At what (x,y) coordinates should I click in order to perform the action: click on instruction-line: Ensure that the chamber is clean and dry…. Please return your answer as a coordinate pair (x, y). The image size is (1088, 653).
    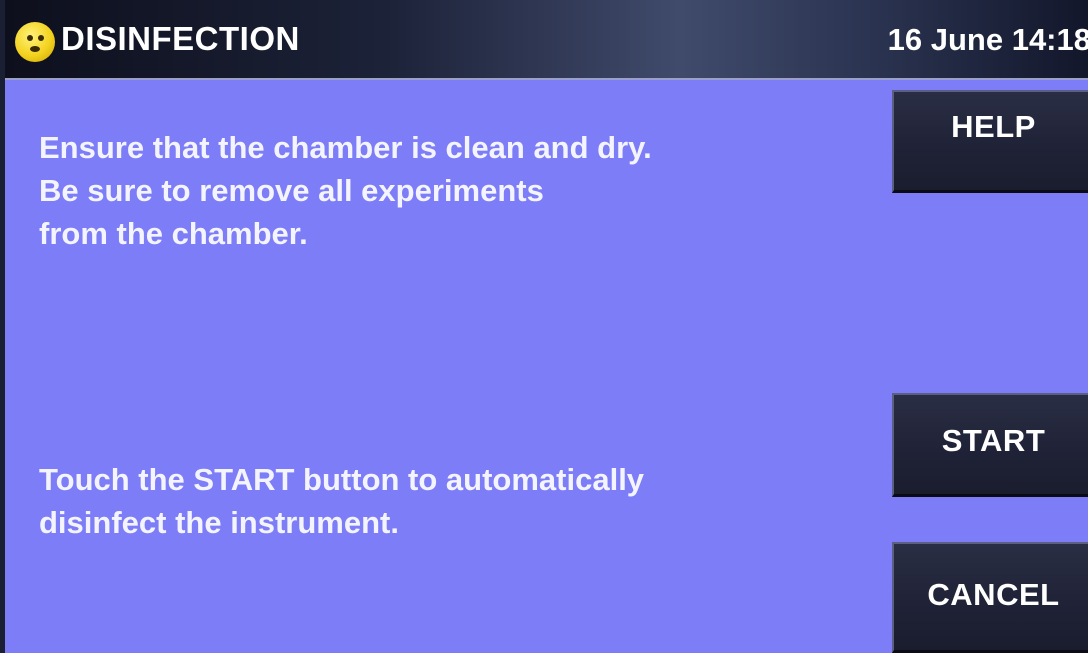
    Looking at the image, I should click on (345, 147).